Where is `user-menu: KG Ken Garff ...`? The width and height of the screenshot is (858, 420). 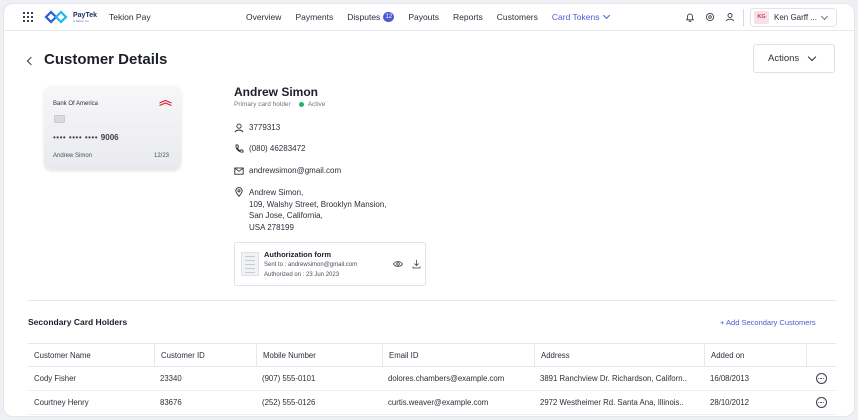
user-menu: KG Ken Garff ... is located at coordinates (793, 17).